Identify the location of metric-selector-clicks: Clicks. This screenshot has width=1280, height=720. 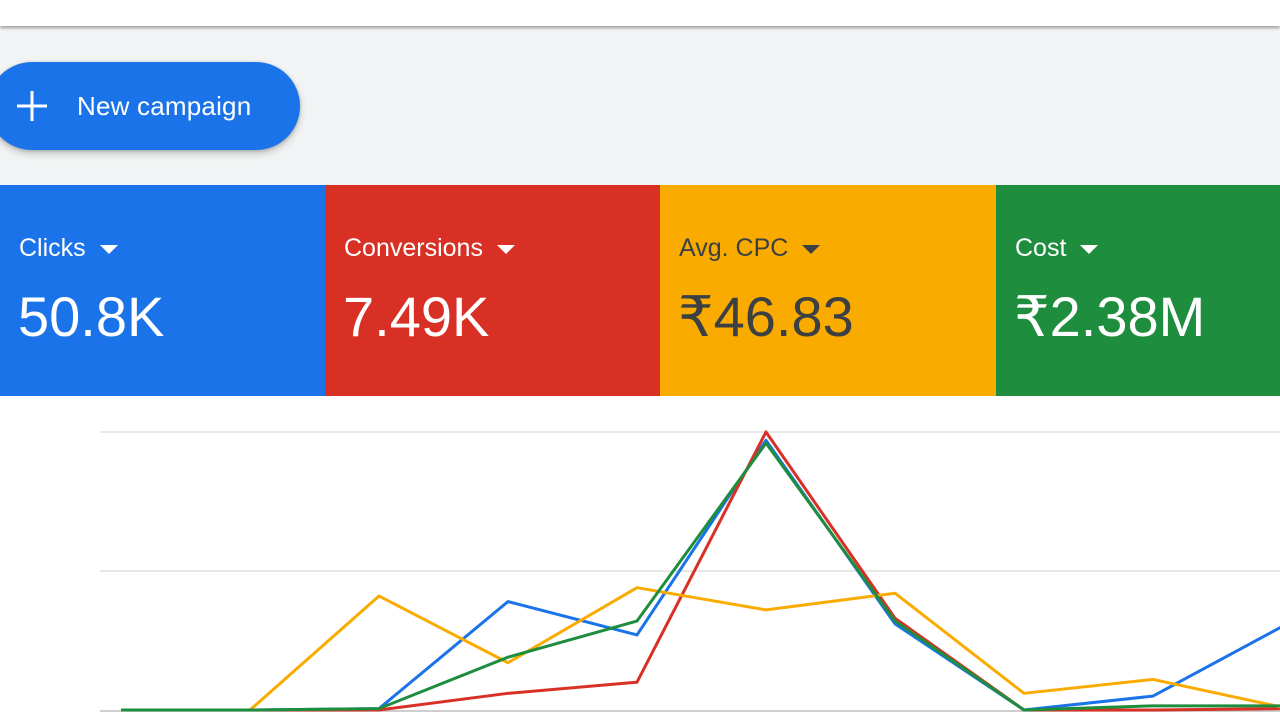
(68, 248).